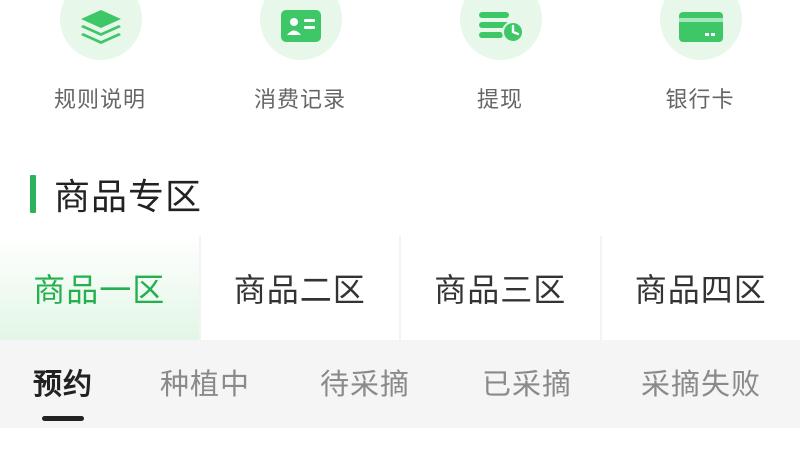 This screenshot has height=450, width=800. I want to click on tab-status-planting: 种植中, so click(205, 384).